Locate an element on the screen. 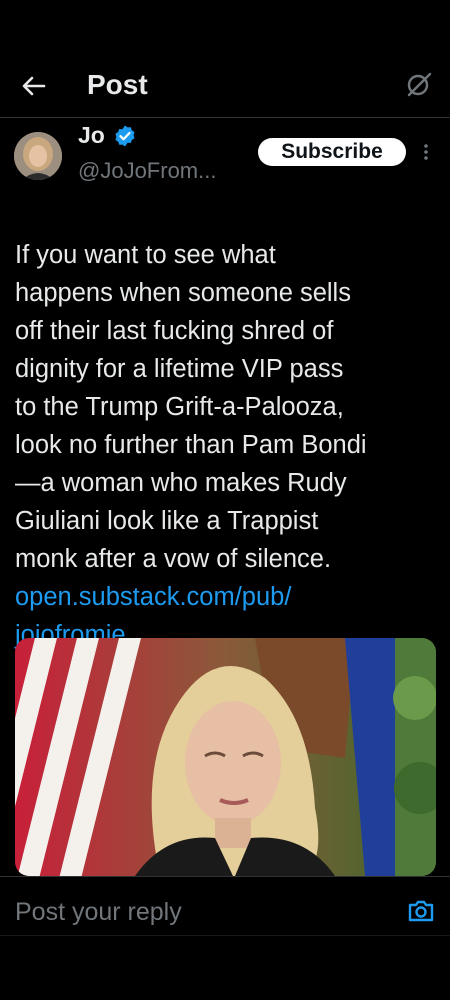 Image resolution: width=450 pixels, height=1000 pixels. arrow-left-icon is located at coordinates (34, 86).